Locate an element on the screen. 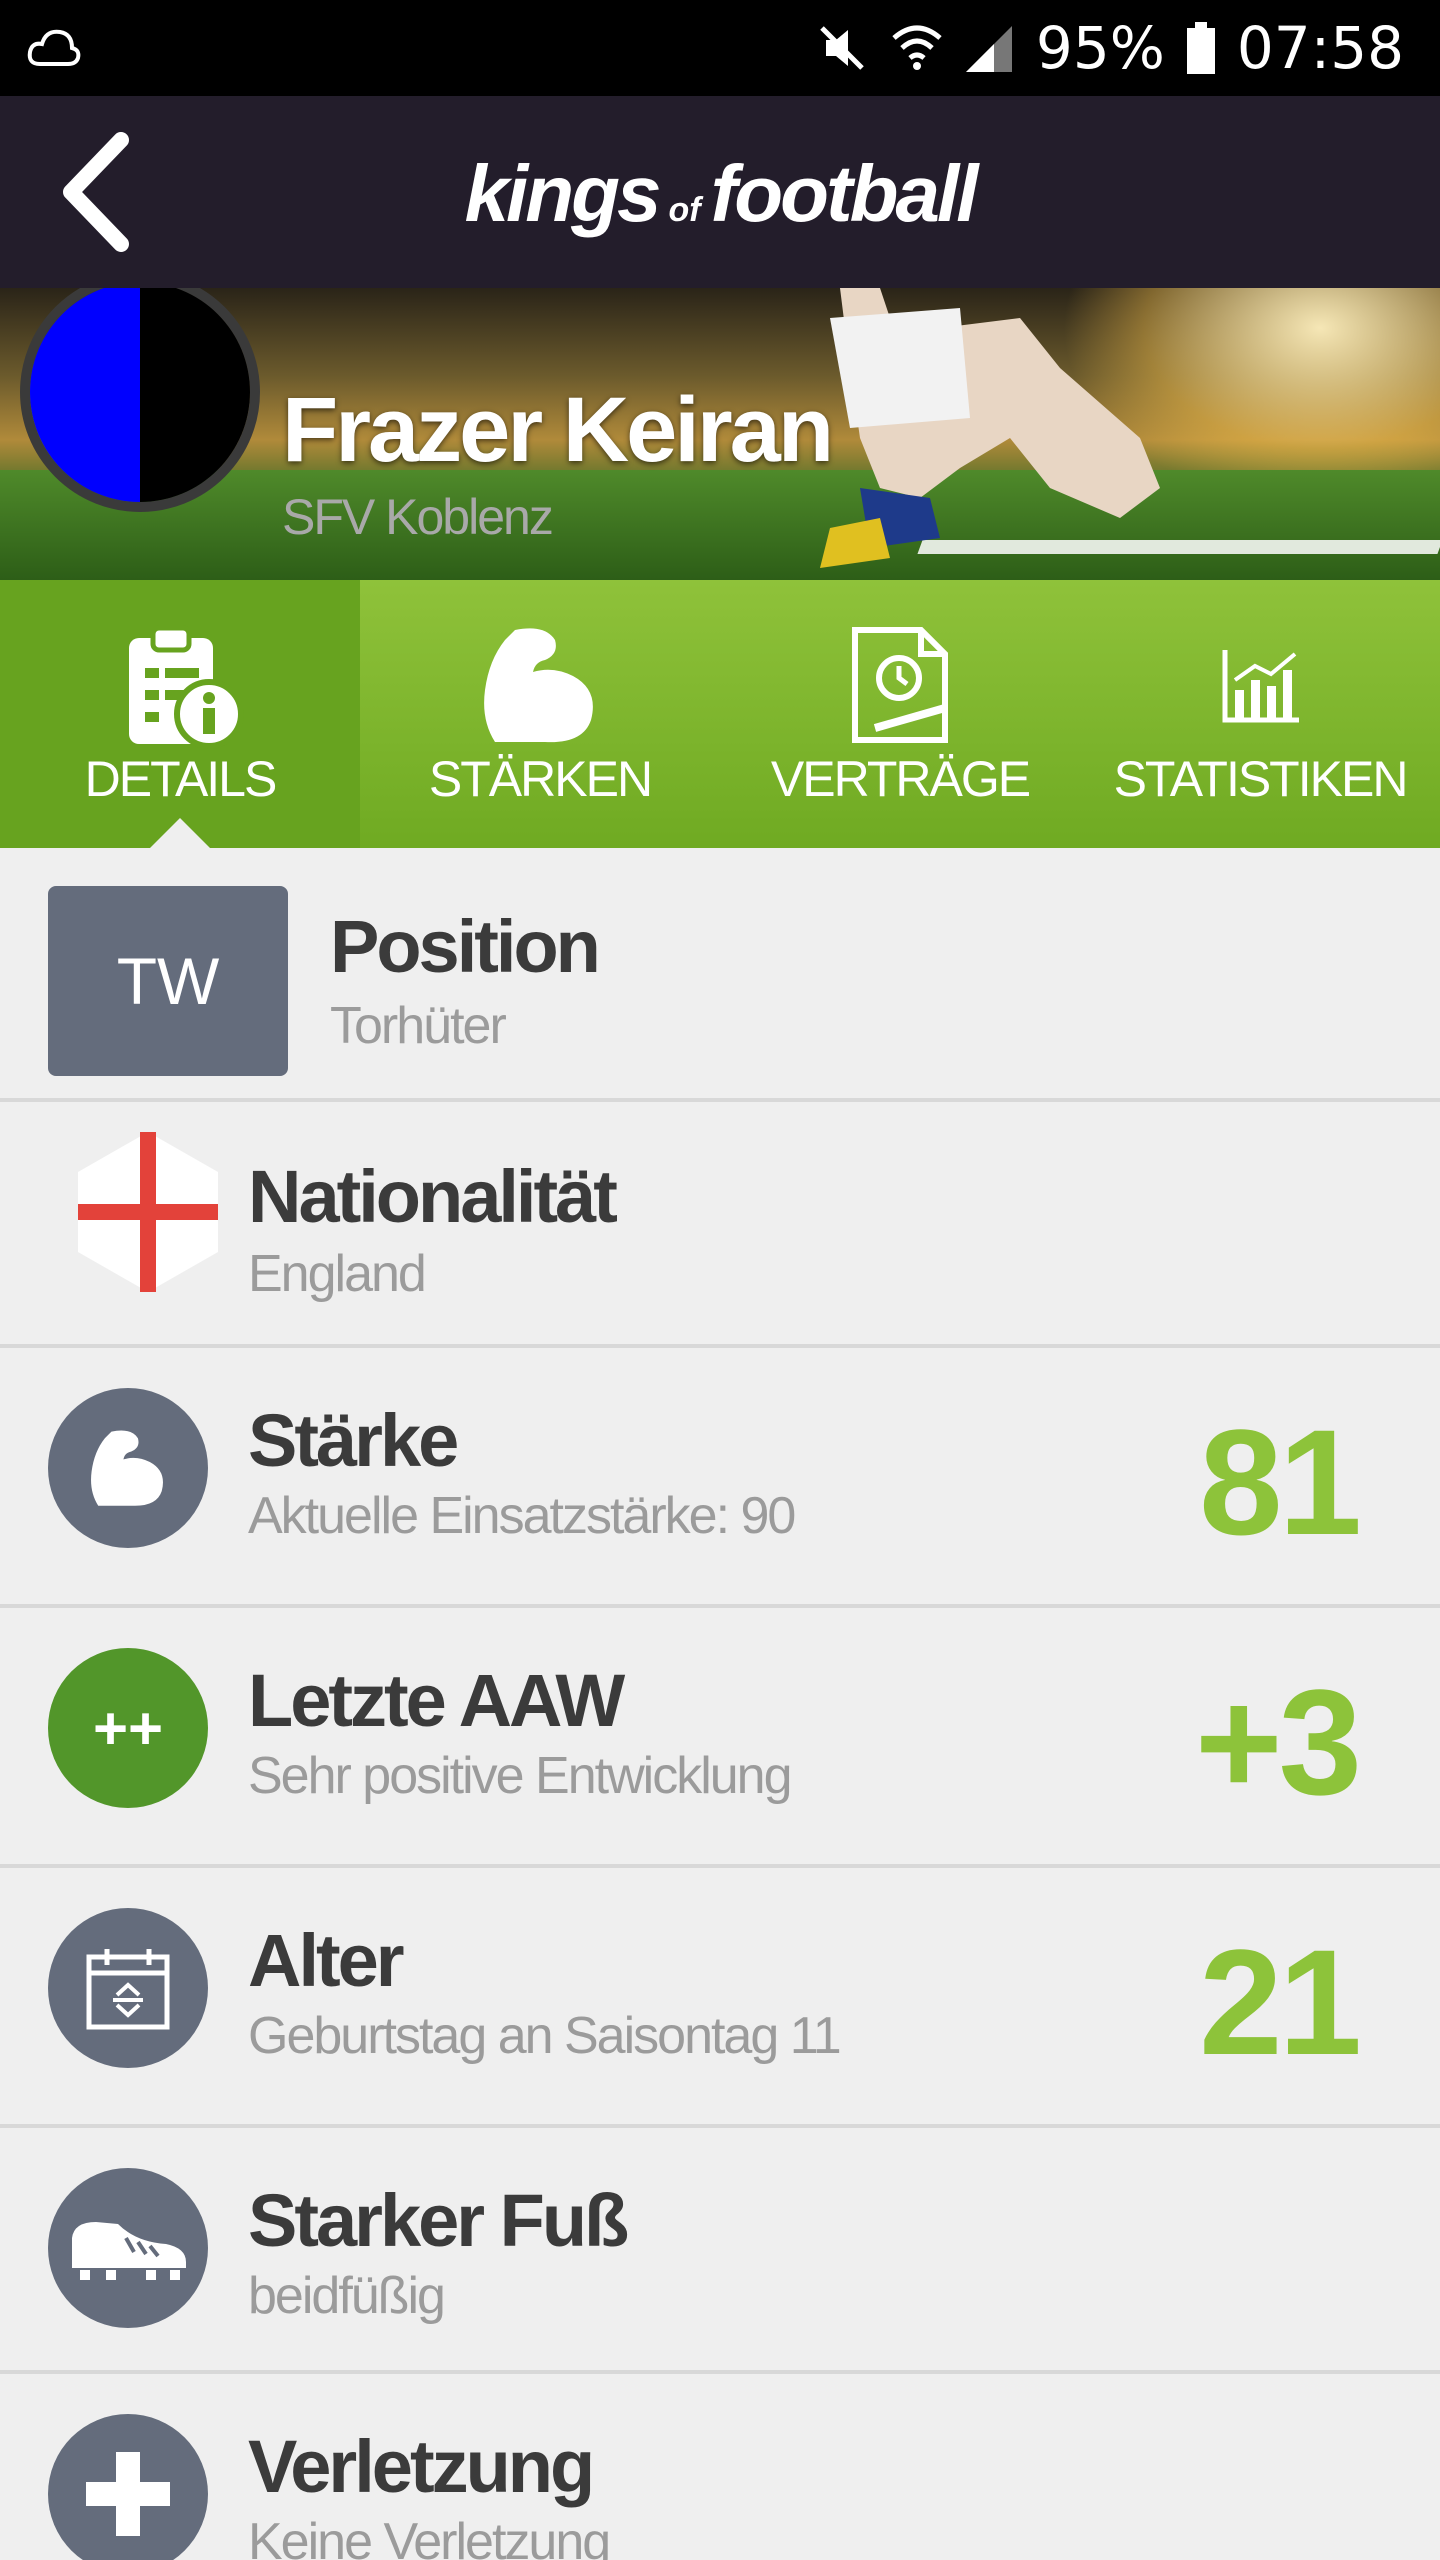  row-subtitle: beidfüßig is located at coordinates (347, 2296).